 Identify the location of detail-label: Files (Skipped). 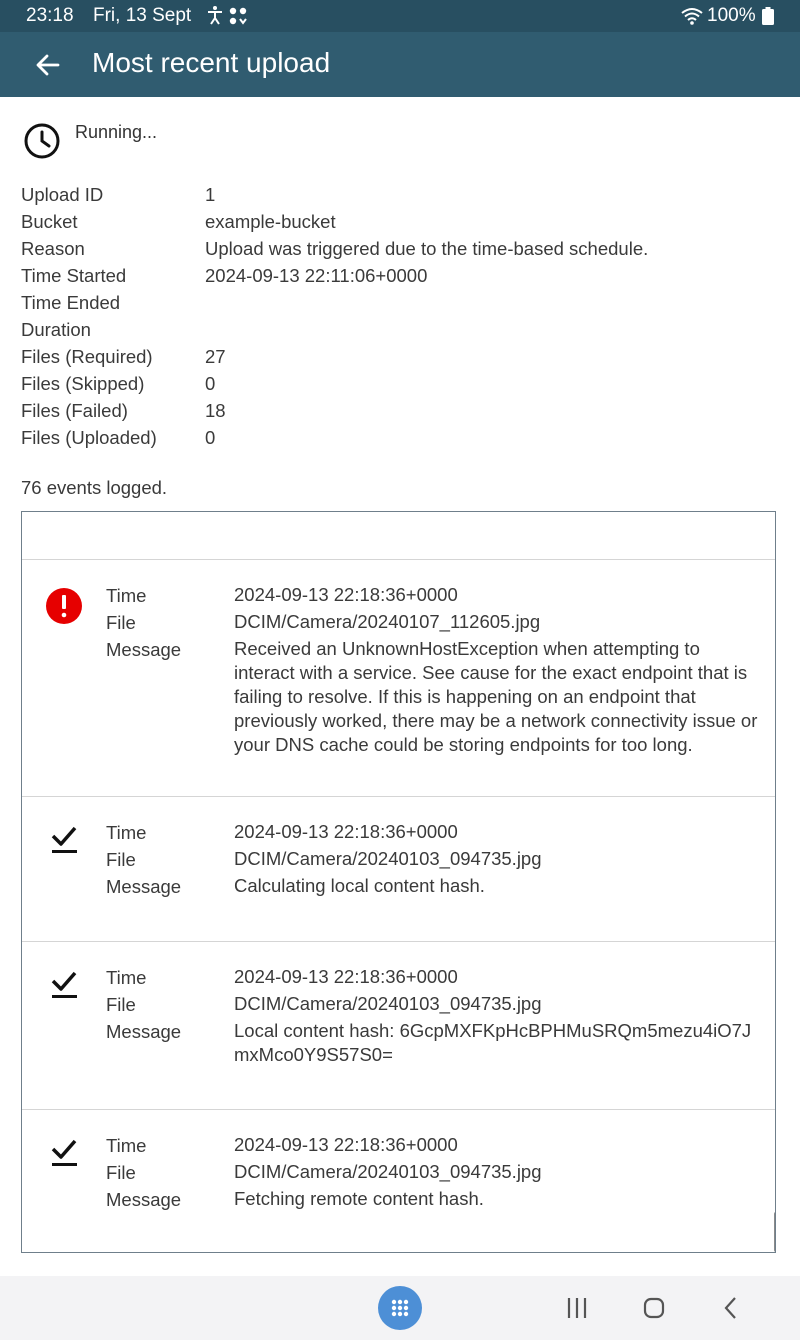
(83, 383).